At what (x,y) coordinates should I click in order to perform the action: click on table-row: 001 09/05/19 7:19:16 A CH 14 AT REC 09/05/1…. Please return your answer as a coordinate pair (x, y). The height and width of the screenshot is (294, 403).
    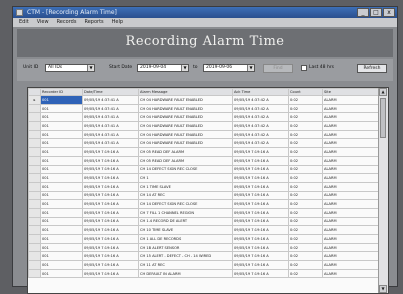
    Looking at the image, I should click on (204, 195).